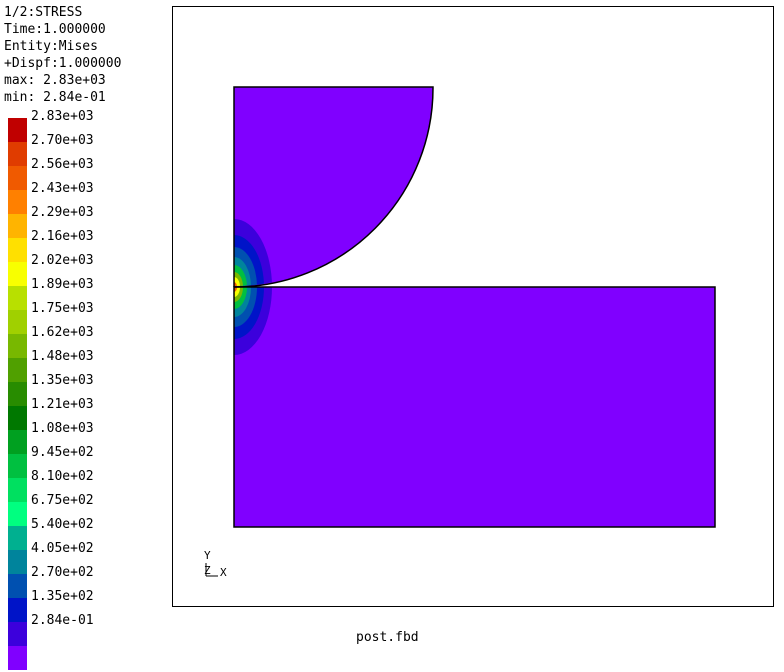 The image size is (784, 672). Describe the element at coordinates (62, 428) in the screenshot. I see `legend-label: 1.08e+03` at that location.